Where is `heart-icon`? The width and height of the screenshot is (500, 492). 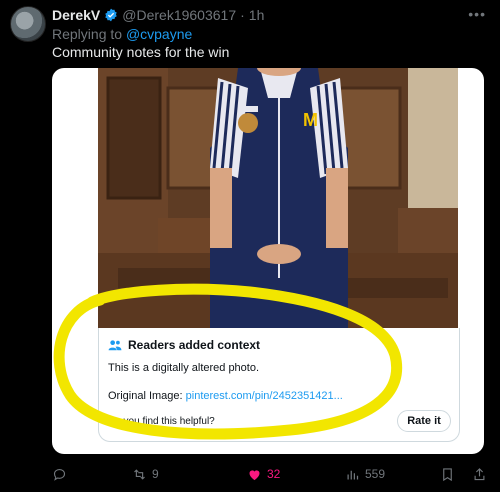
heart-icon is located at coordinates (254, 474).